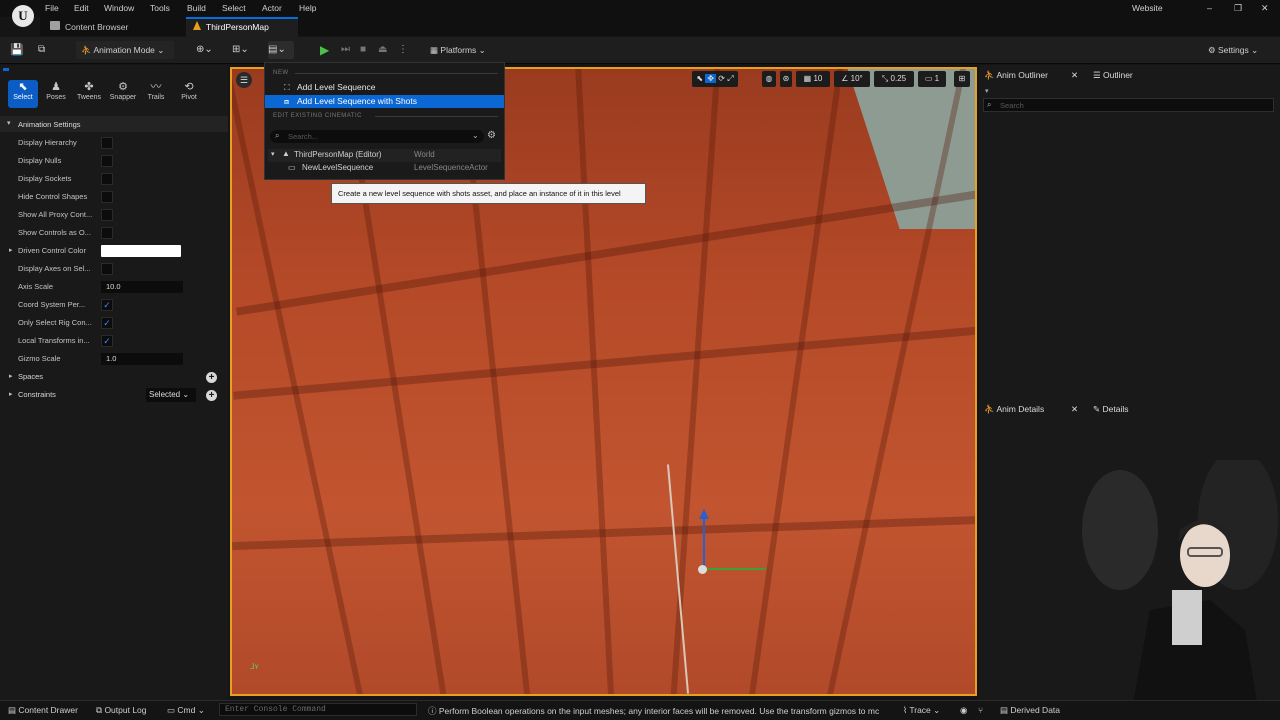  Describe the element at coordinates (377, 136) in the screenshot. I see `cinematic-search-input: ⌕ Search... ⌄` at that location.